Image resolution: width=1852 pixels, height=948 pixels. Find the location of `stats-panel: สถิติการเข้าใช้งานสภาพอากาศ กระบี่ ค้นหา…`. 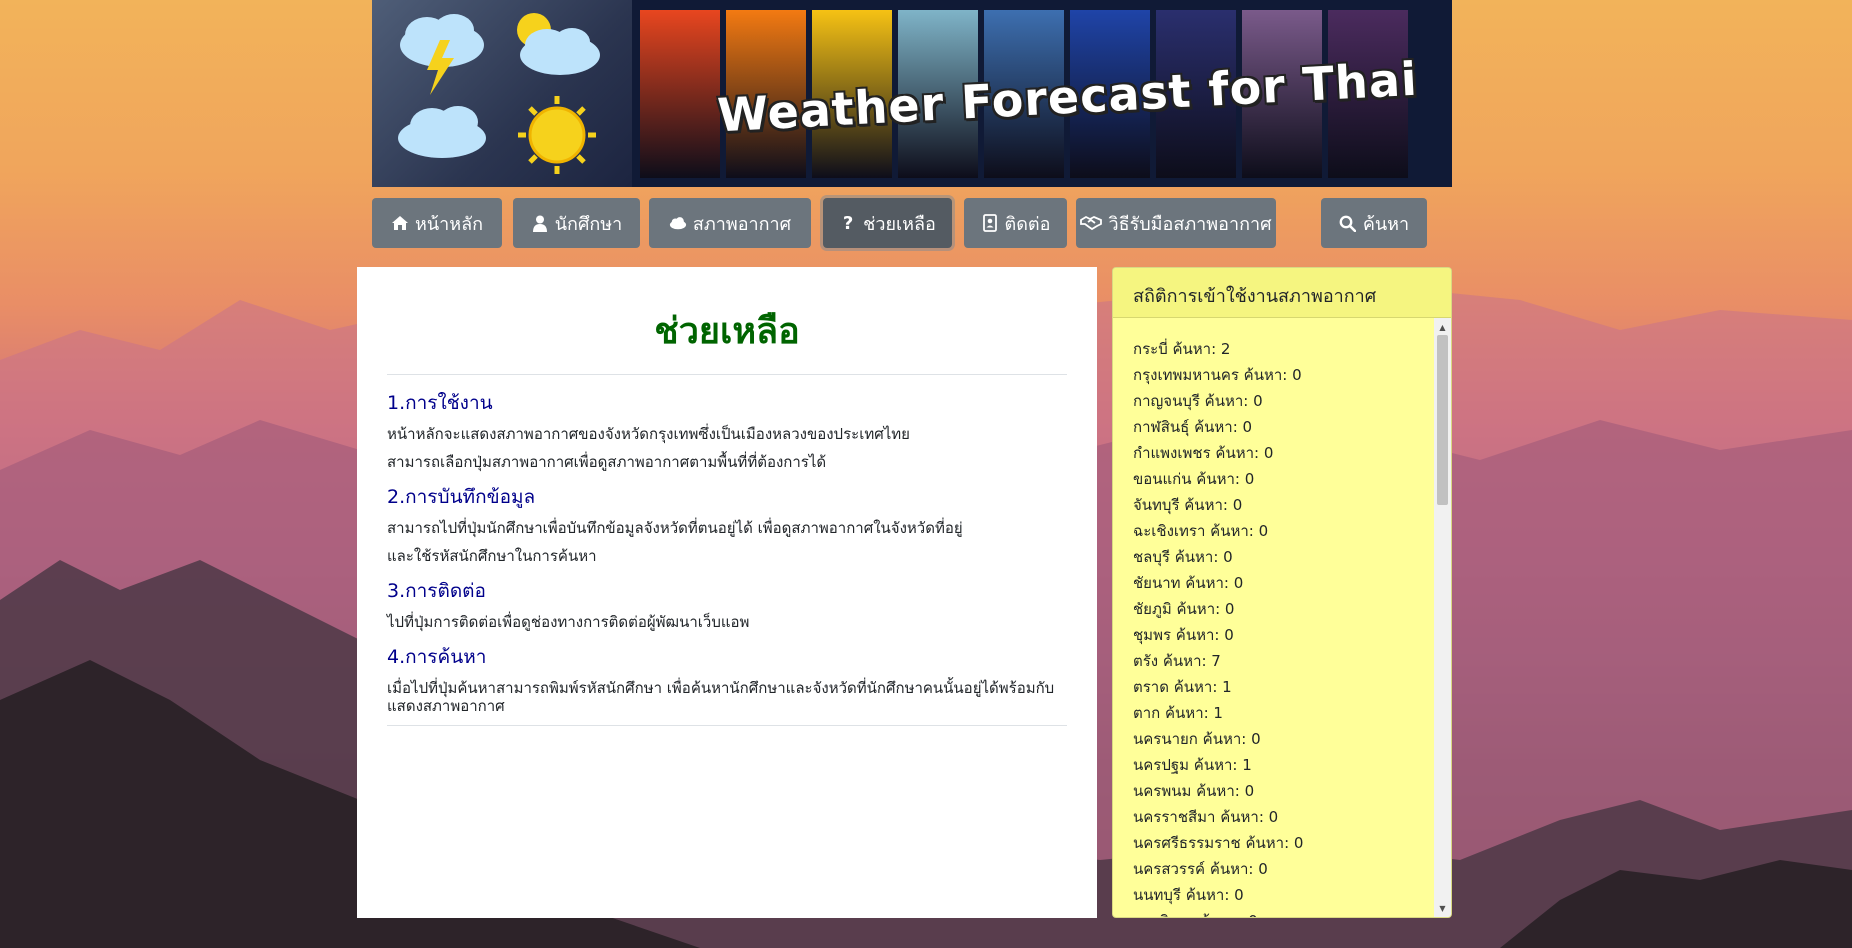

stats-panel: สถิติการเข้าใช้งานสภาพอากาศ กระบี่ ค้นหา… is located at coordinates (1282, 592).